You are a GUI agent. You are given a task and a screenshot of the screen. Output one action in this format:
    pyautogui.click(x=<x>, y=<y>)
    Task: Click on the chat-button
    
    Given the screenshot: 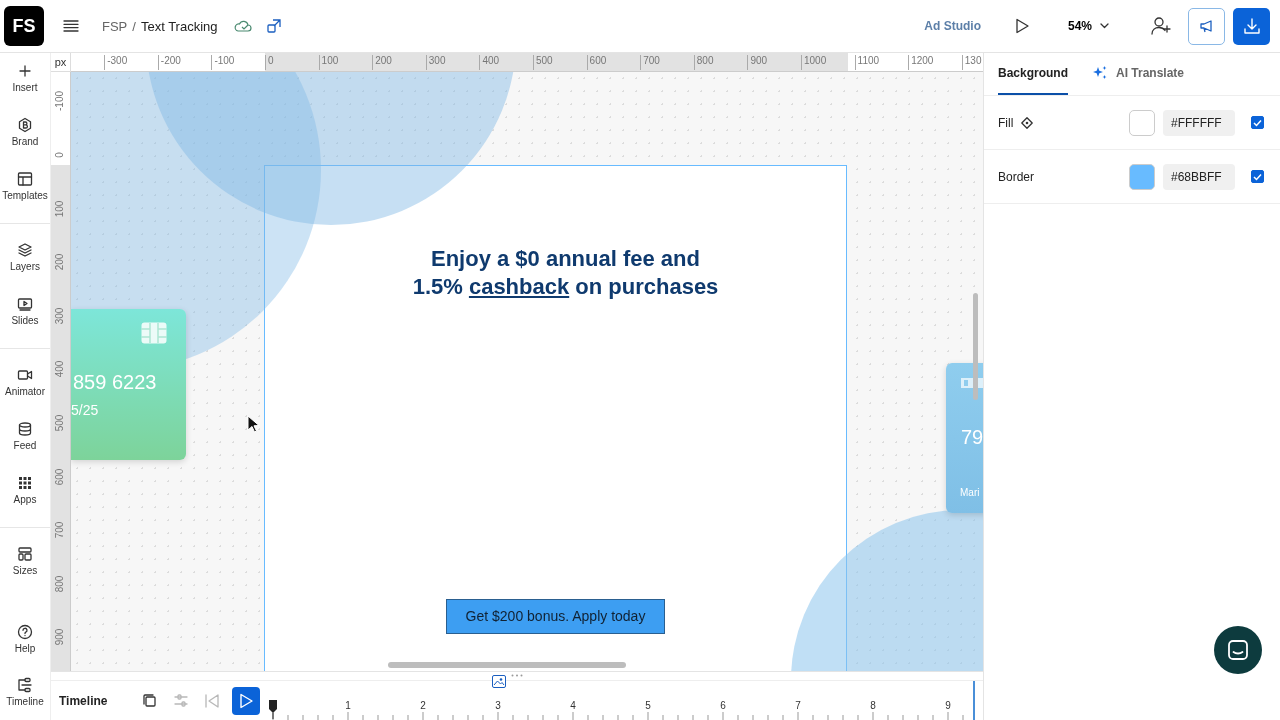 What is the action you would take?
    pyautogui.click(x=1238, y=650)
    